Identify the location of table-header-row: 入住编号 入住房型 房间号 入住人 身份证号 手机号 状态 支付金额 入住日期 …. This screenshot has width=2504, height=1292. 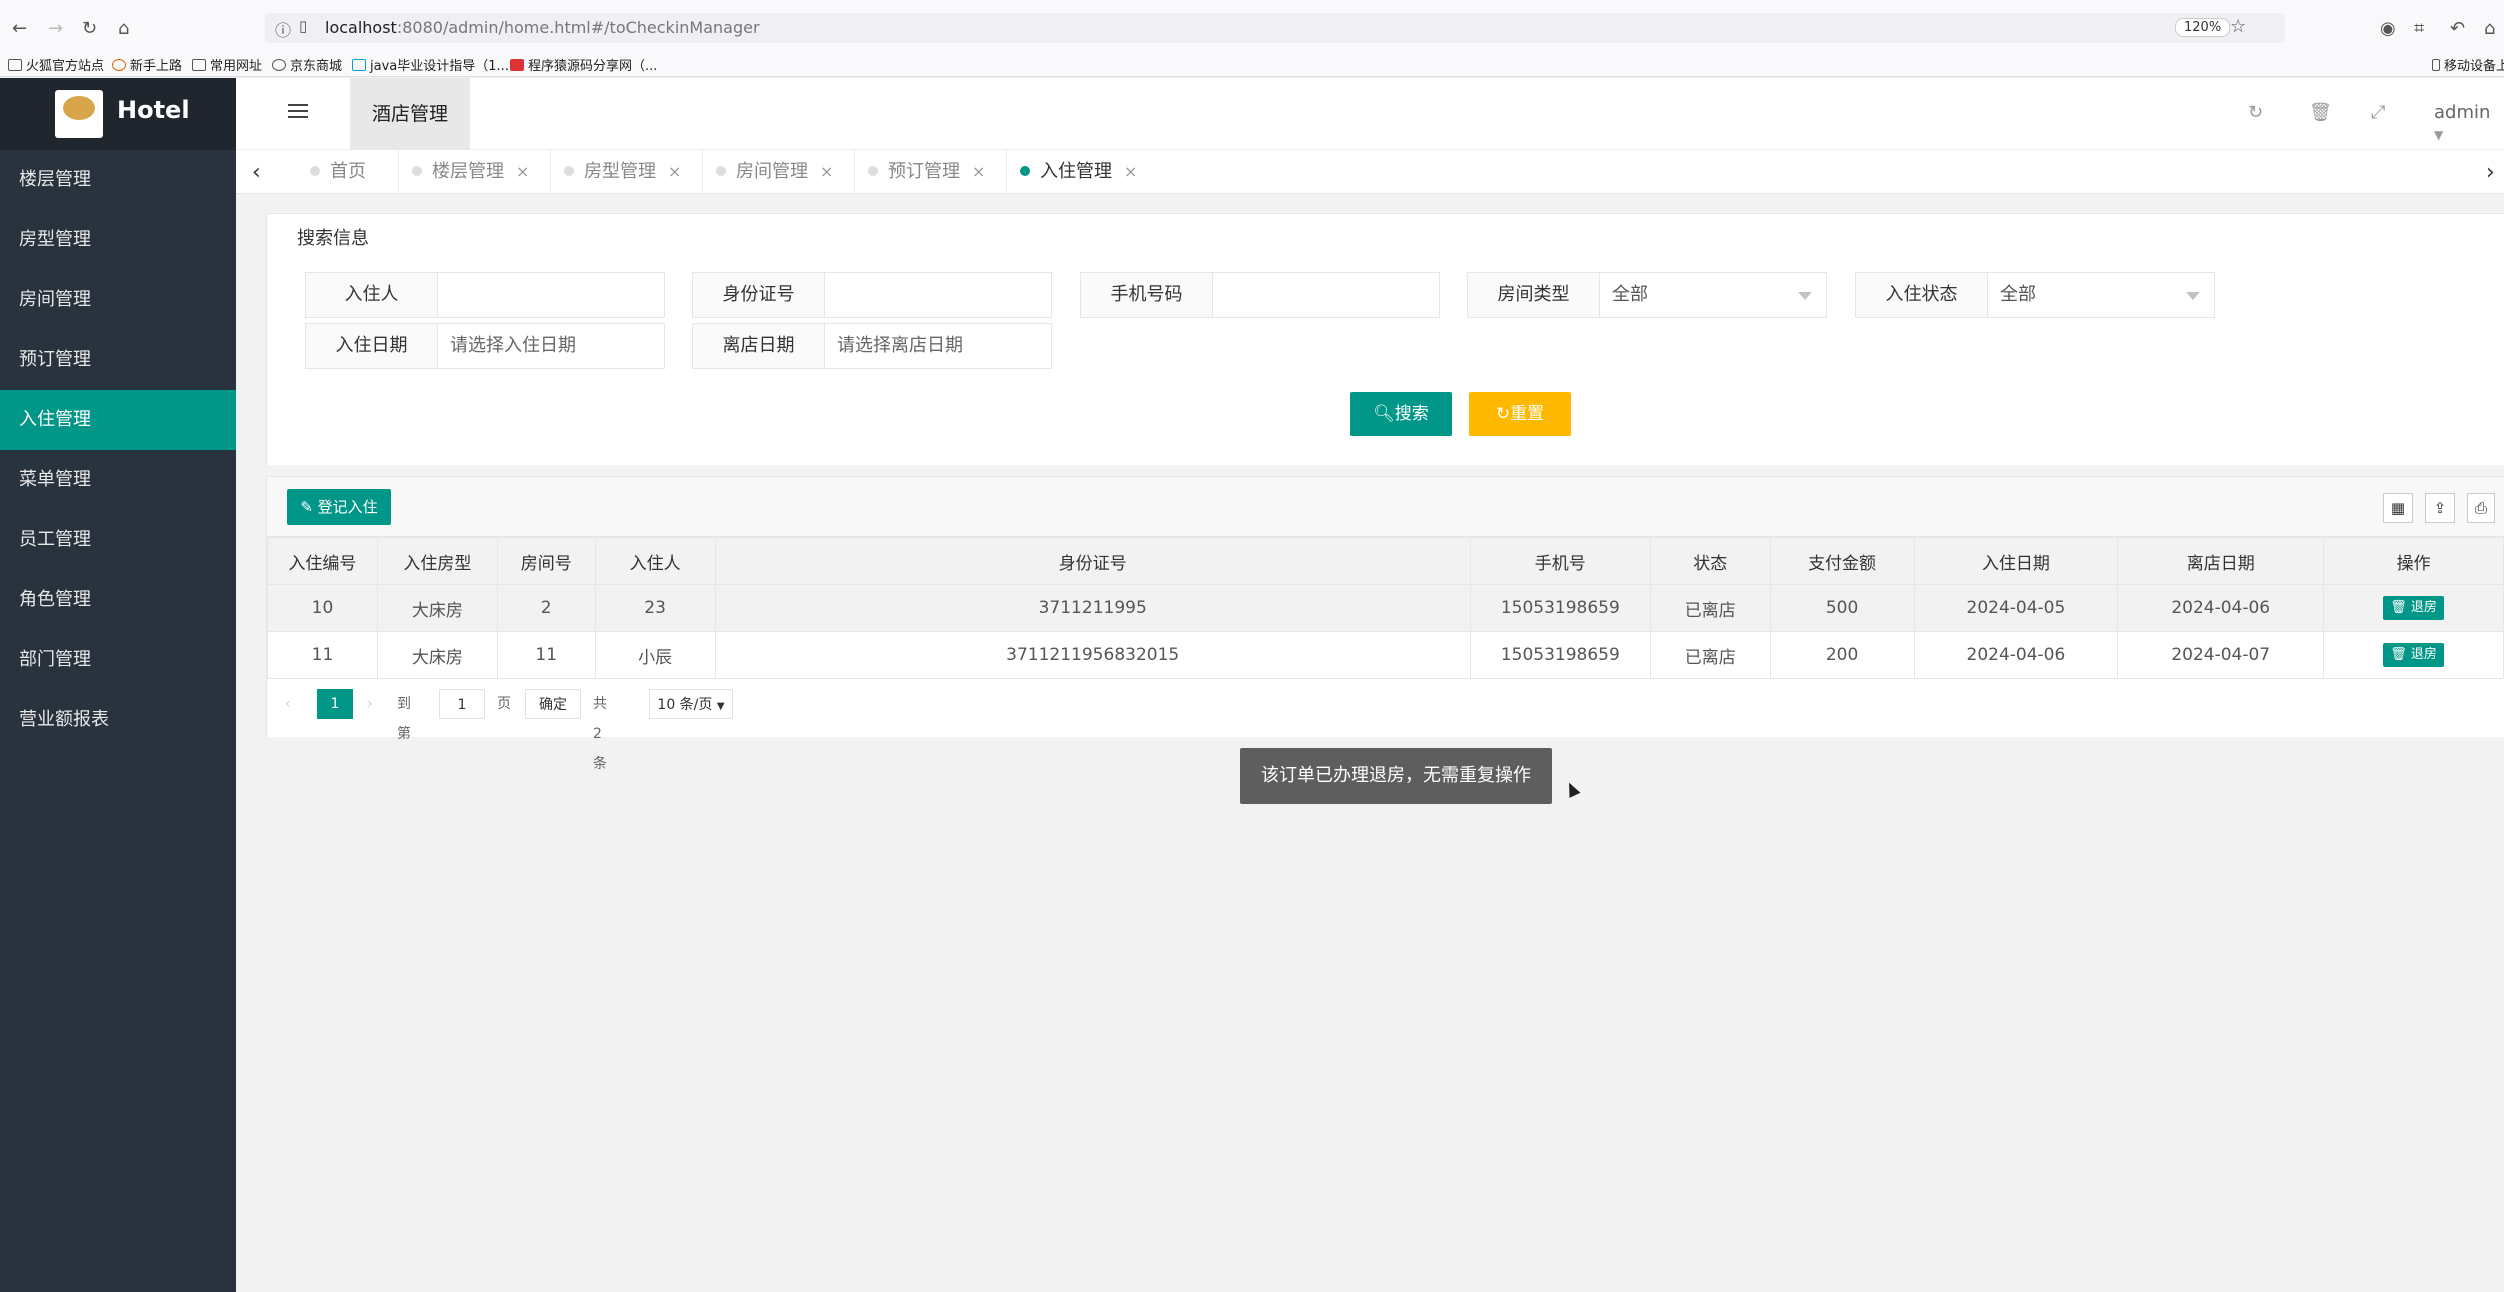
(1385, 561).